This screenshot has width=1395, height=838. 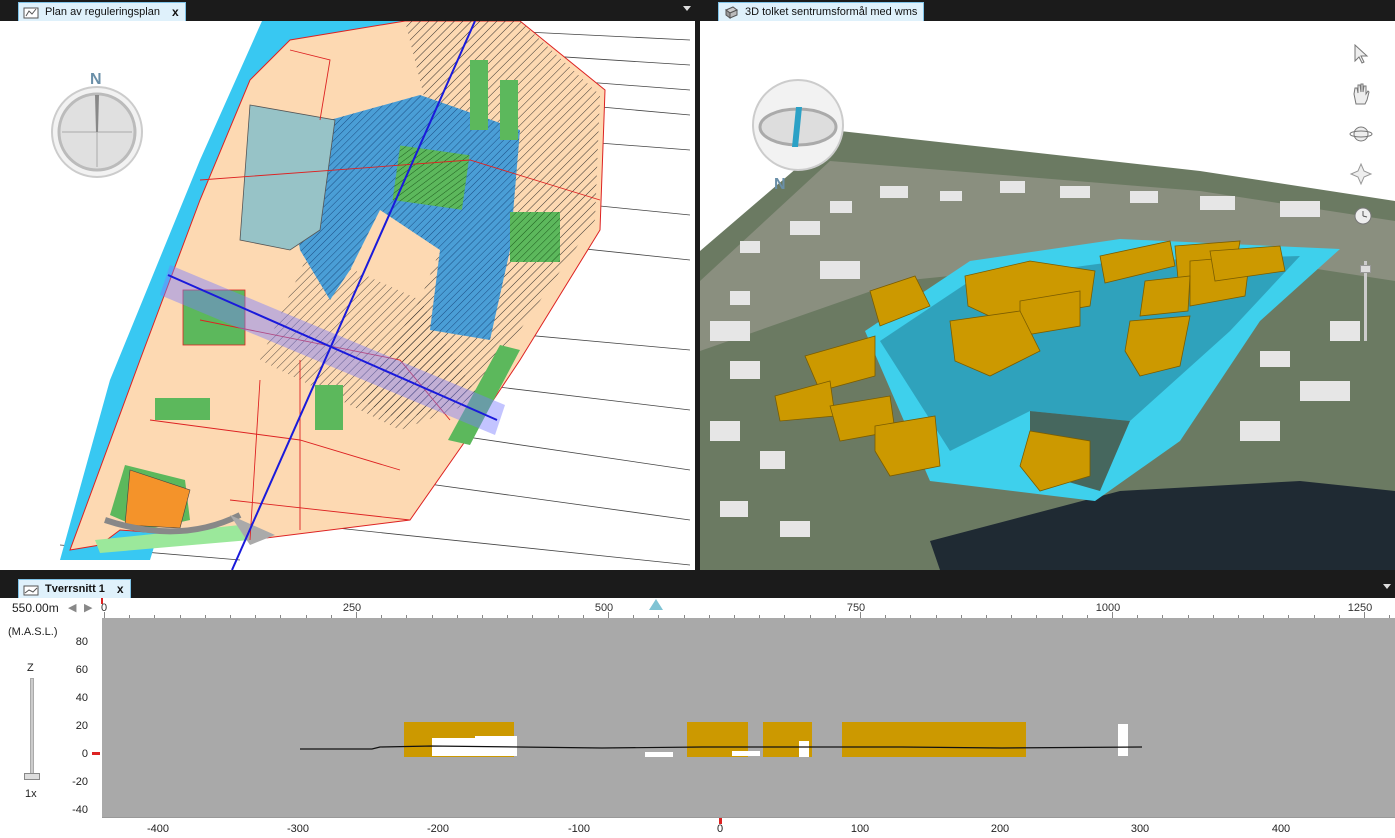 What do you see at coordinates (1360, 608) in the screenshot?
I see `ruler-label: 1250` at bounding box center [1360, 608].